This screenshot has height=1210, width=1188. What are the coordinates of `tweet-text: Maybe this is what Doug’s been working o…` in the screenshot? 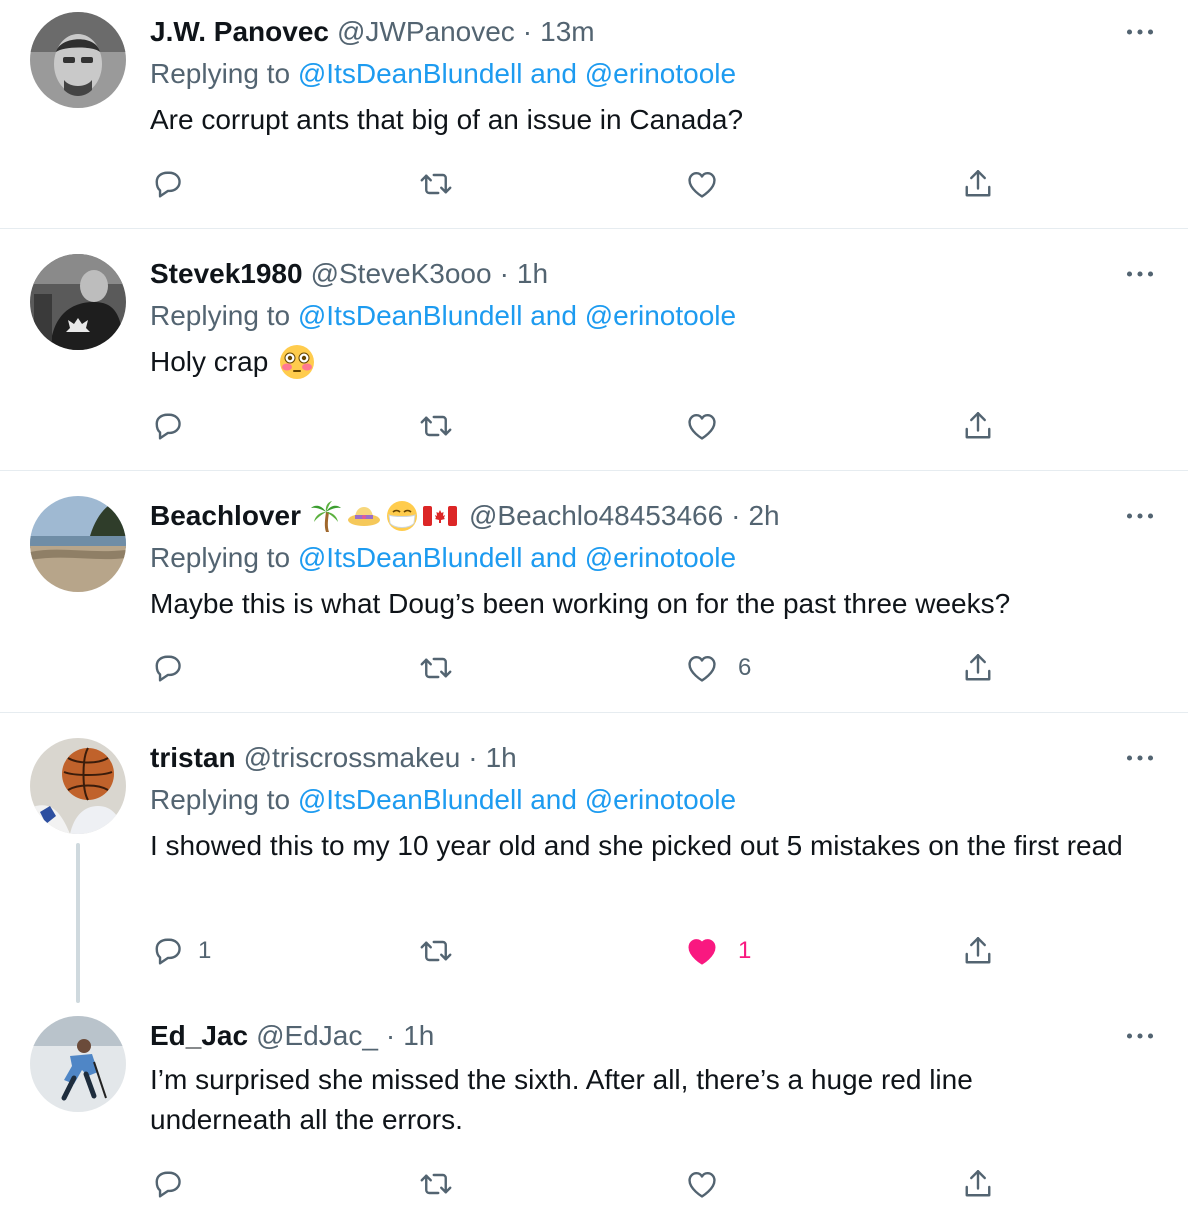 It's located at (580, 603).